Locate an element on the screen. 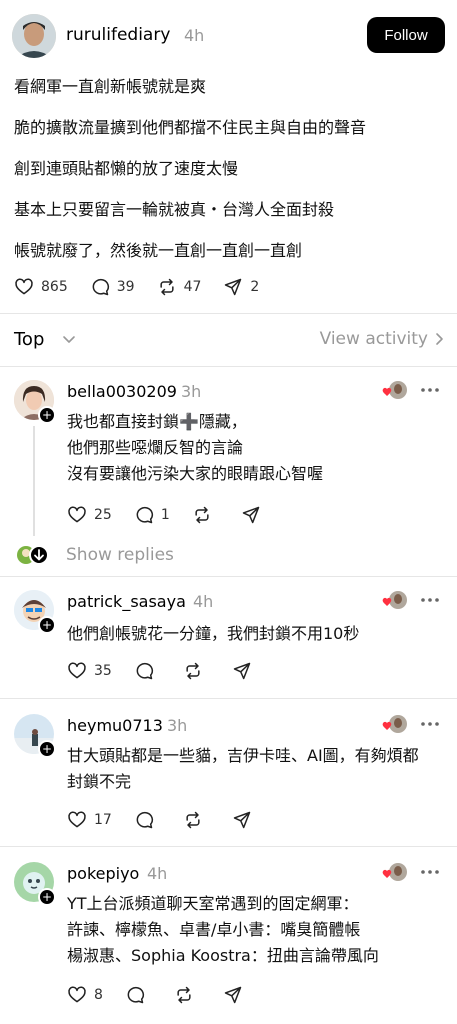  post-text-line: 基本上只要留言一輪就被真・台灣人全面封殺 is located at coordinates (174, 209).